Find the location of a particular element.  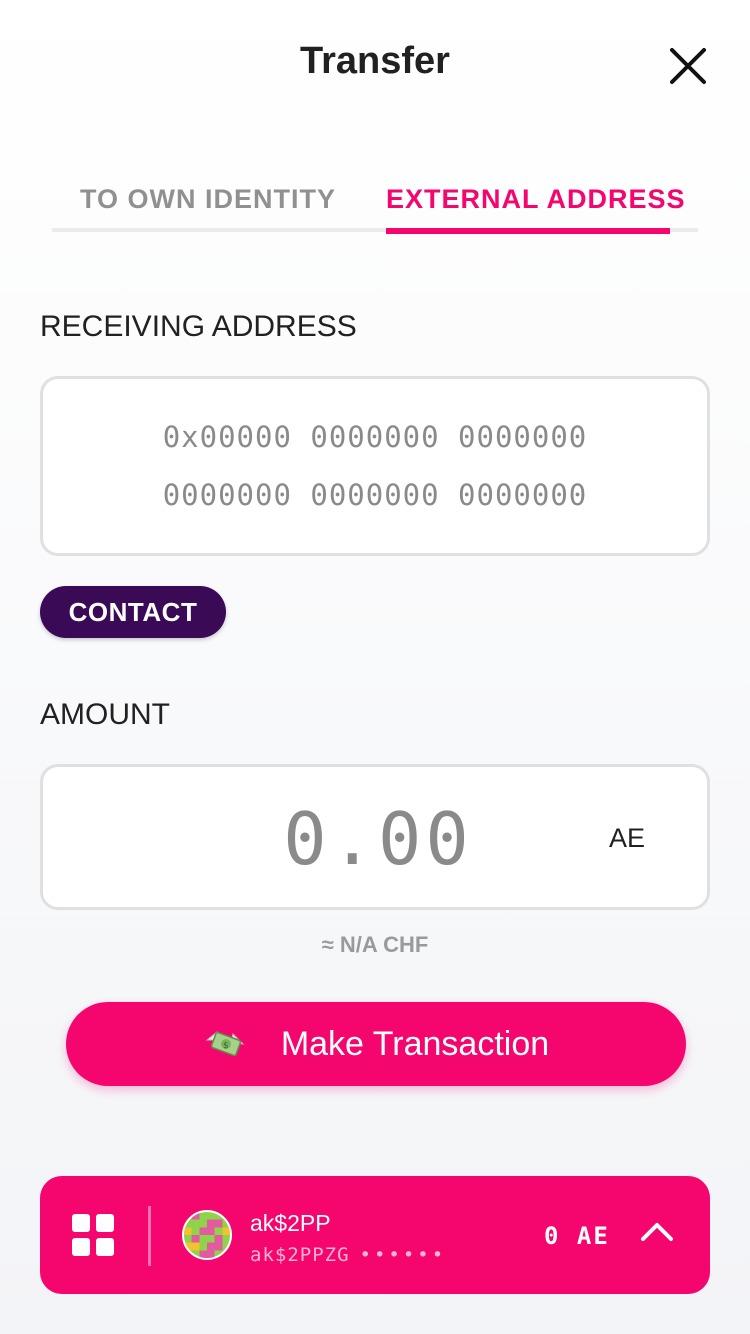

make-transaction-label: Make Transaction is located at coordinates (415, 1043).